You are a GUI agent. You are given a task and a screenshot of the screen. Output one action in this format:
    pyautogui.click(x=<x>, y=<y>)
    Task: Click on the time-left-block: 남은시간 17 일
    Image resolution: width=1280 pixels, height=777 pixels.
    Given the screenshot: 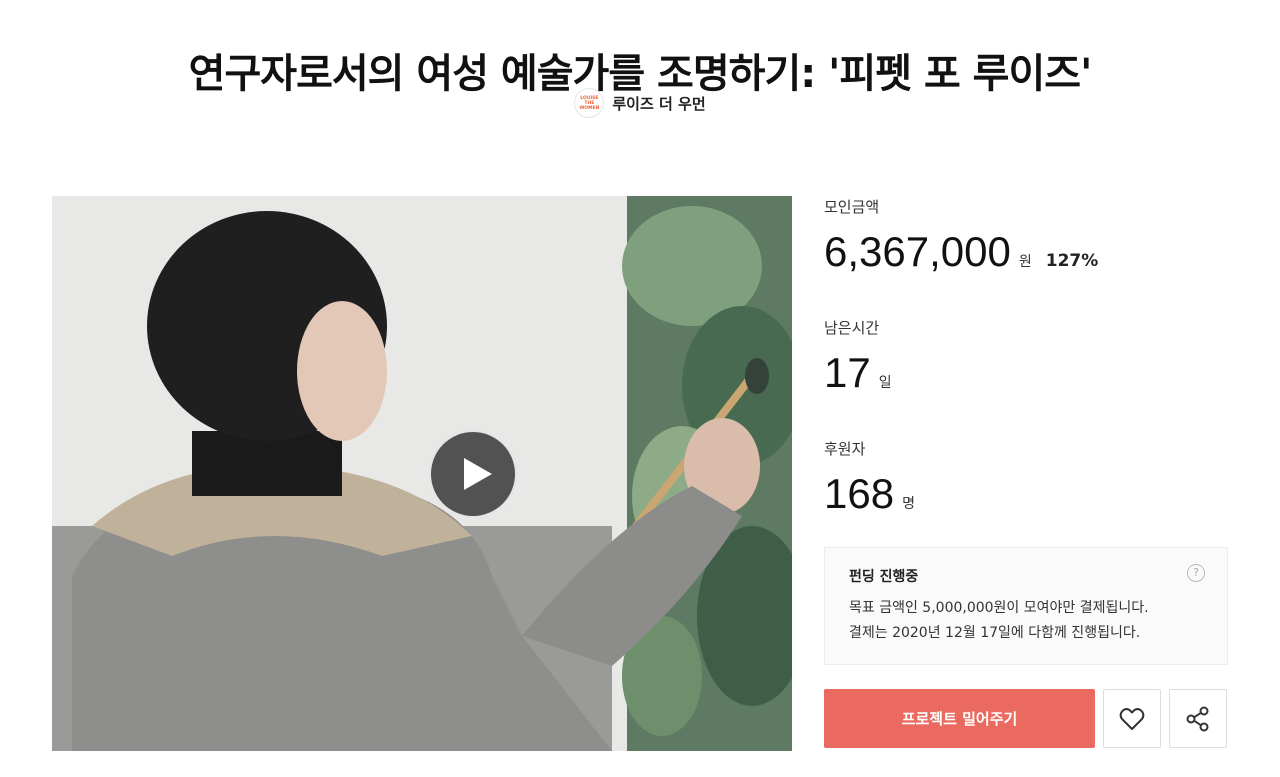 What is the action you would take?
    pyautogui.click(x=1026, y=356)
    